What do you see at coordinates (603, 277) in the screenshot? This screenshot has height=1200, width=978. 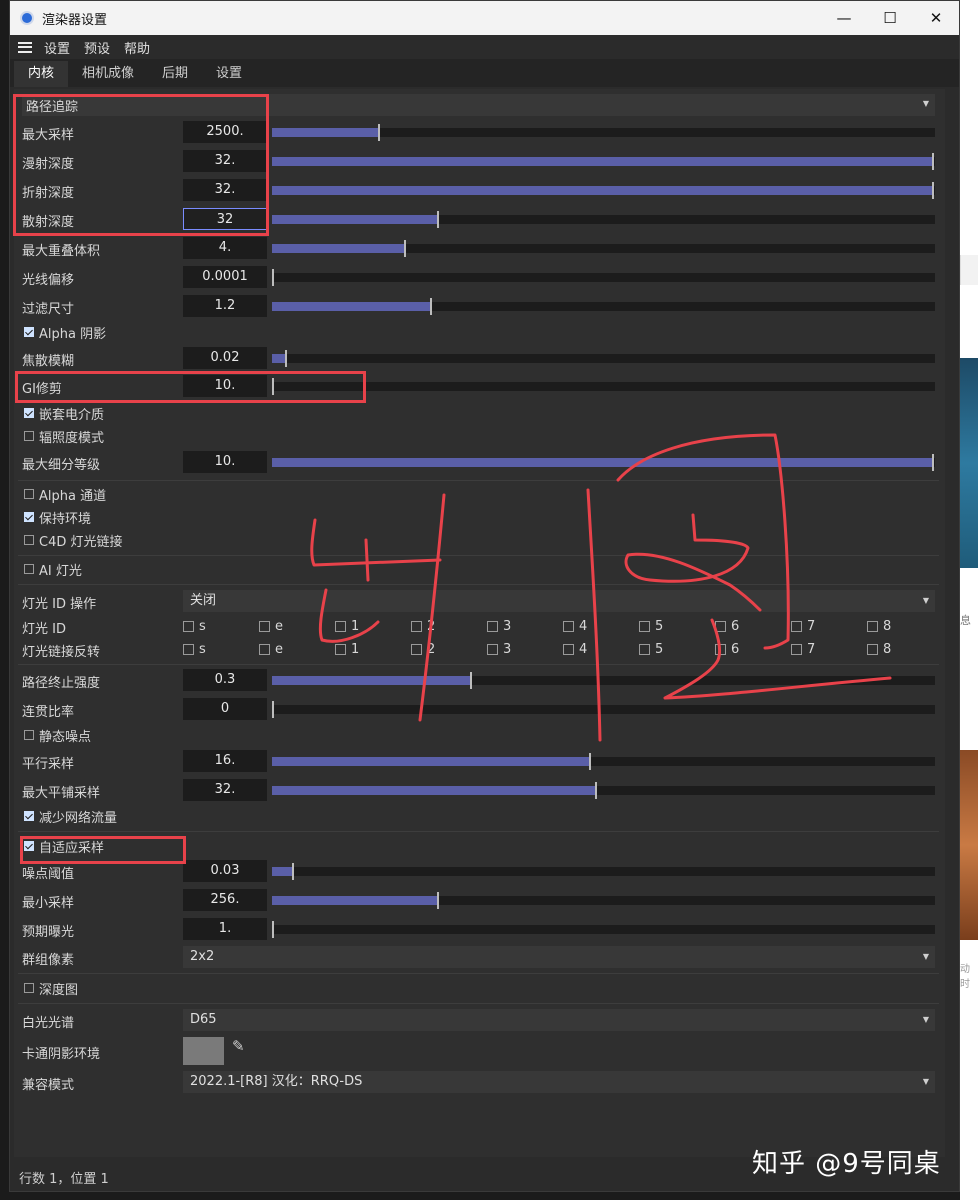 I see `ray-epsilon-slider` at bounding box center [603, 277].